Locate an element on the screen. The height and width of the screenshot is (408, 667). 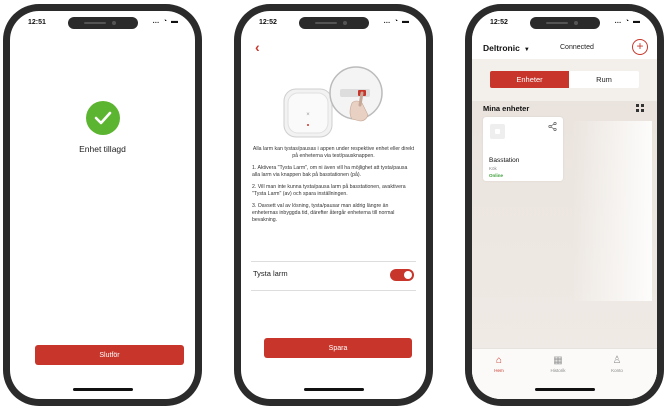
nav-account-label: Konto is located at coordinates (617, 370).